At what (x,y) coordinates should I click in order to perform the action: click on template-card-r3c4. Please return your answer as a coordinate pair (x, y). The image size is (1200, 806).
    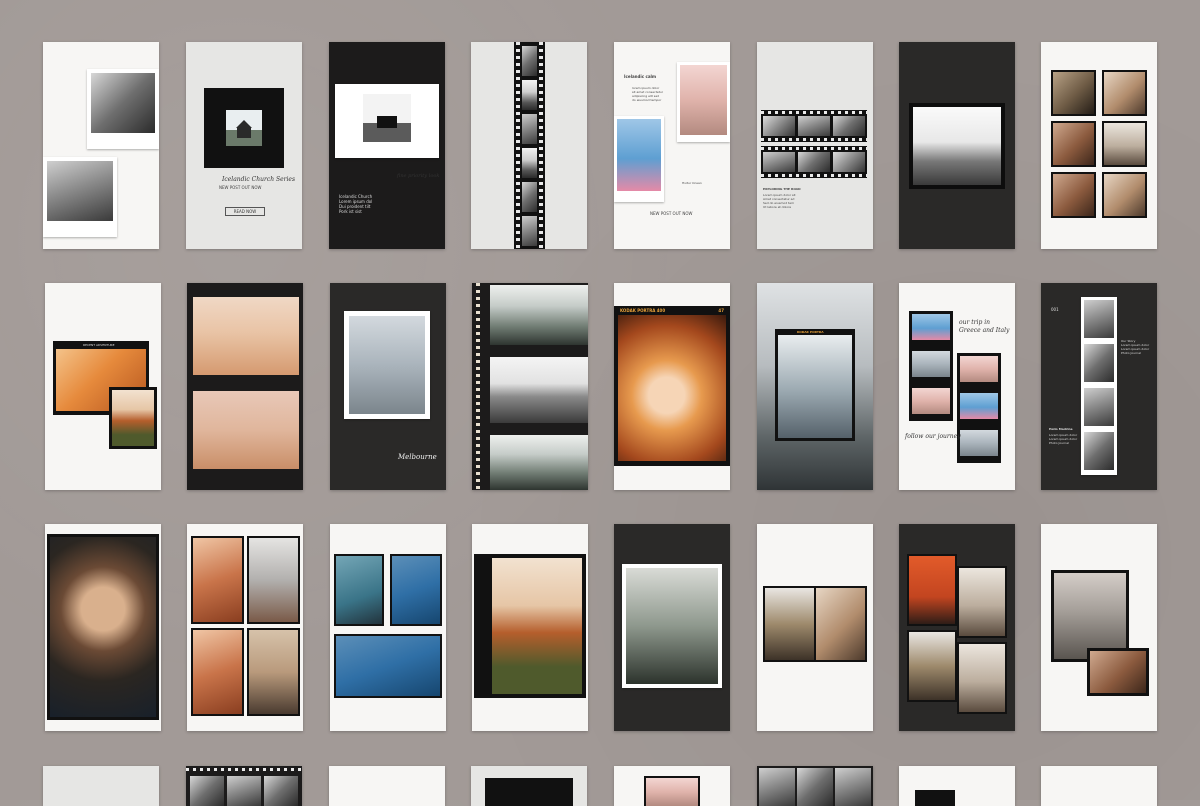
    Looking at the image, I should click on (530, 627).